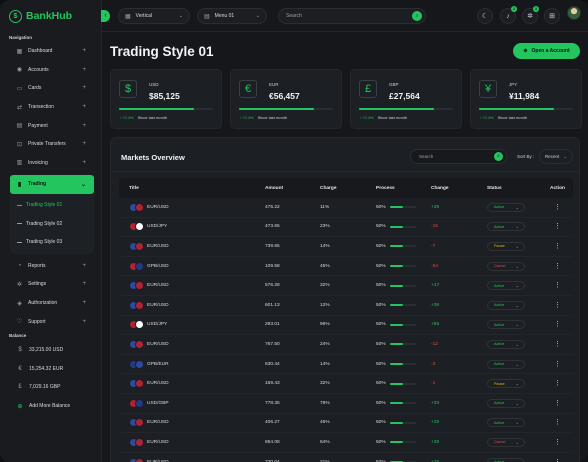 This screenshot has width=588, height=462. Describe the element at coordinates (52, 184) in the screenshot. I see `sidebar-item-trading: ▮ Trading ⌄` at that location.